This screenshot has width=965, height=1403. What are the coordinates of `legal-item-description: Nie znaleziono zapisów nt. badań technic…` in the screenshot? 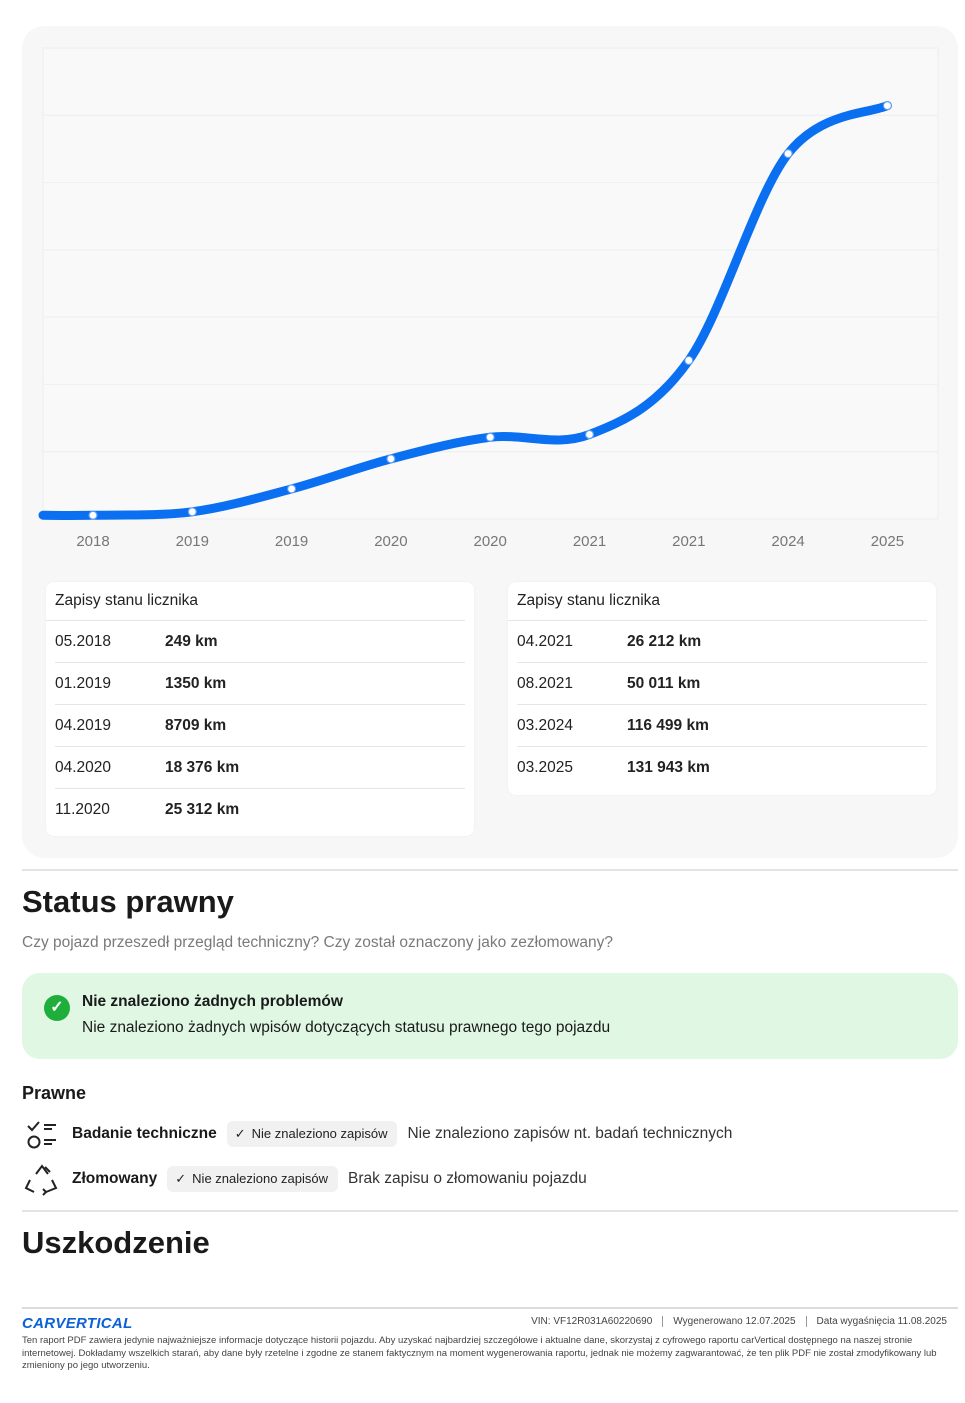 It's located at (570, 1133).